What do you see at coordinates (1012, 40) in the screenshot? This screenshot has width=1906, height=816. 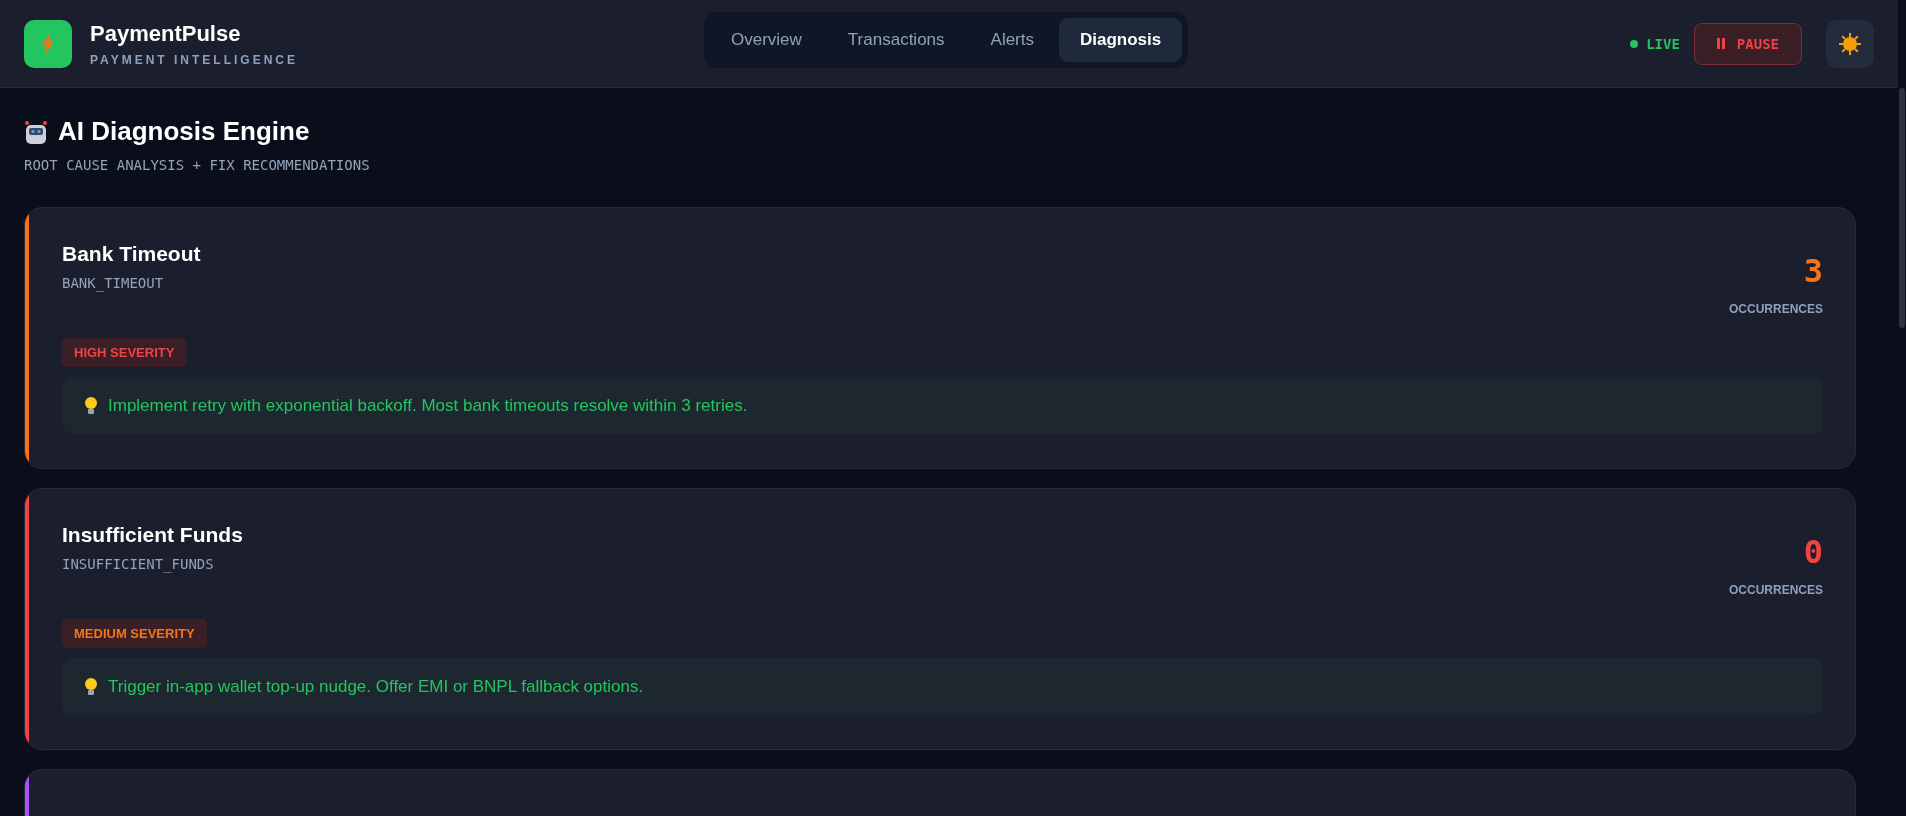 I see `nav-tab: Alerts` at bounding box center [1012, 40].